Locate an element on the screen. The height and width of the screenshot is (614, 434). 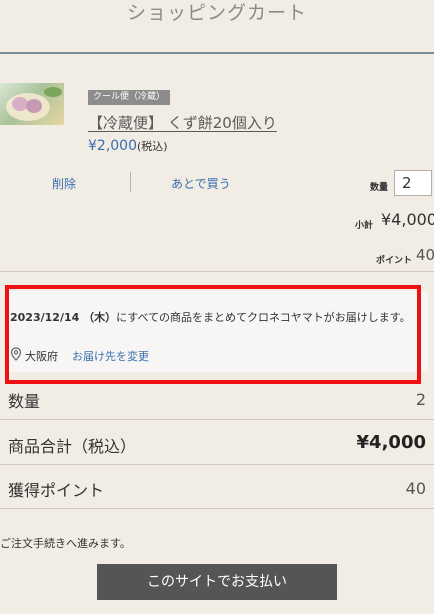
checkout-proceed-text: ご注文手続きへ進みます。 is located at coordinates (65, 543).